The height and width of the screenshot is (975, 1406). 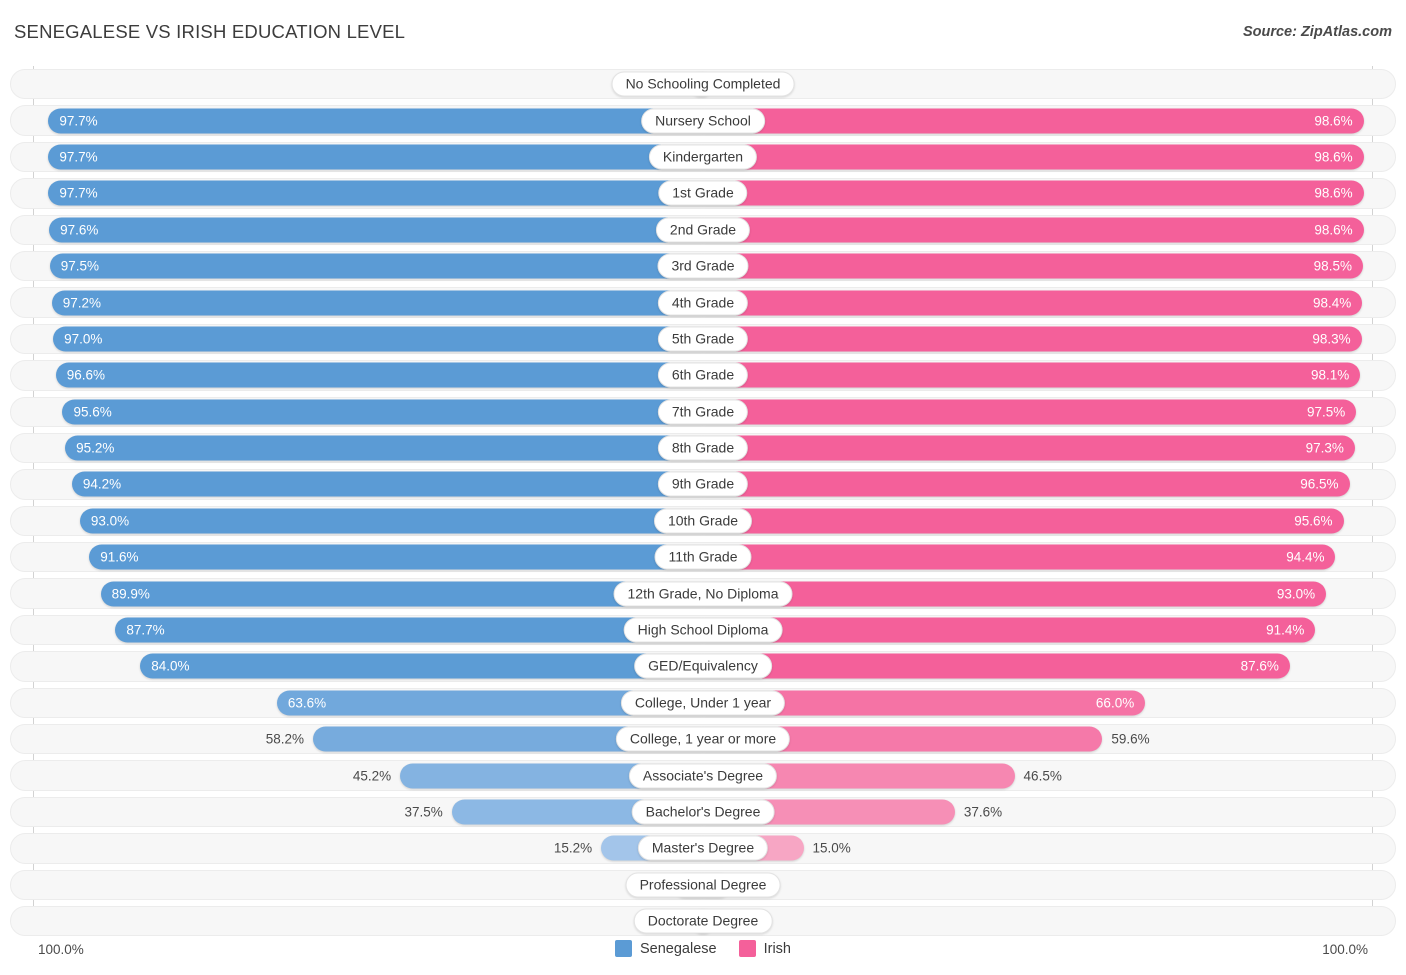 I want to click on value-label-senegalese: 93.0%, so click(x=110, y=521).